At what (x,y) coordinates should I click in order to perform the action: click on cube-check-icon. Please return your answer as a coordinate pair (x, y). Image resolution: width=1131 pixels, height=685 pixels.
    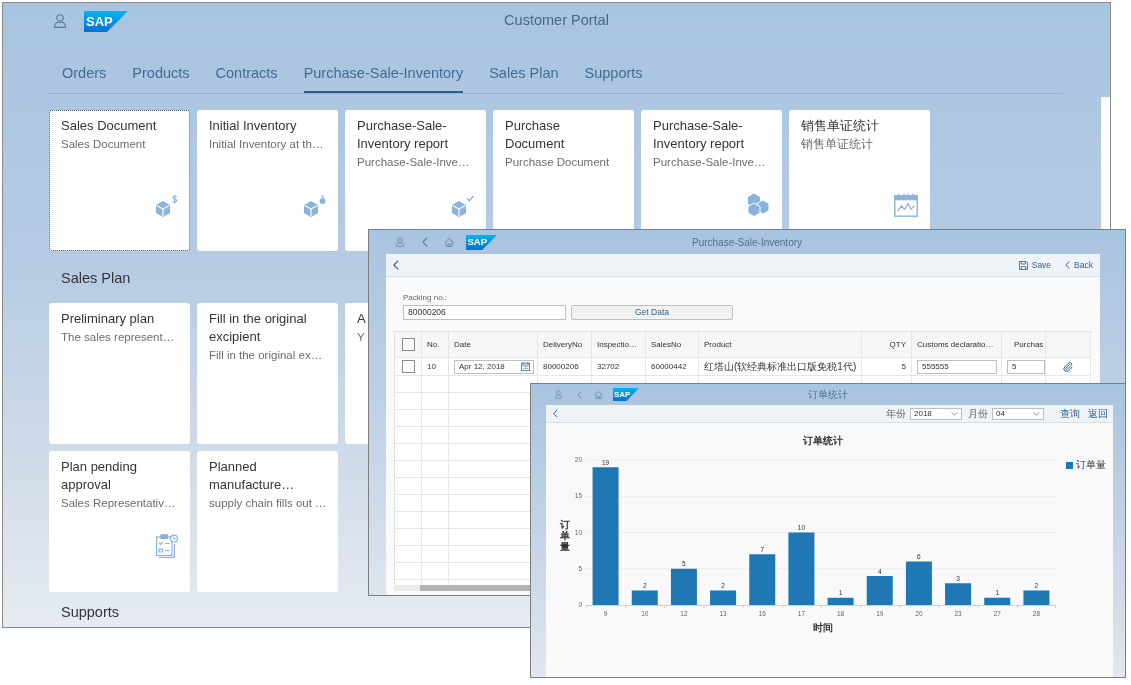
    Looking at the image, I should click on (462, 206).